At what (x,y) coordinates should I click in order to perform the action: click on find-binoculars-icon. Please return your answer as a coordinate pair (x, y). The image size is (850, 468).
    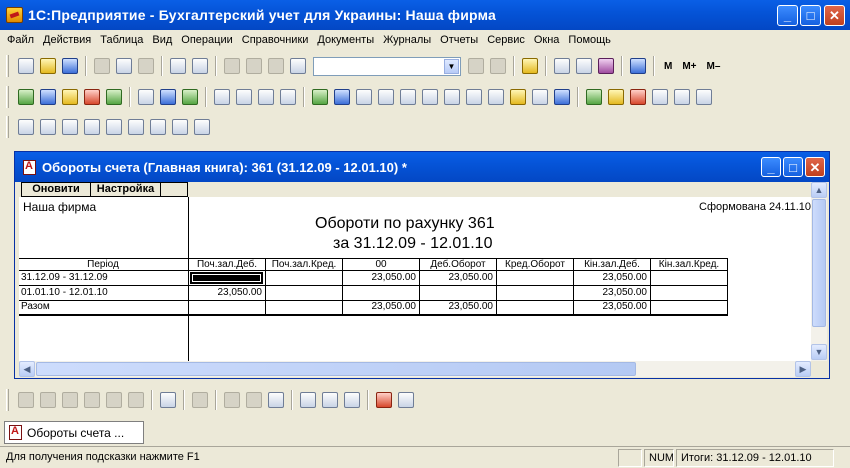
    Looking at the image, I should click on (298, 66).